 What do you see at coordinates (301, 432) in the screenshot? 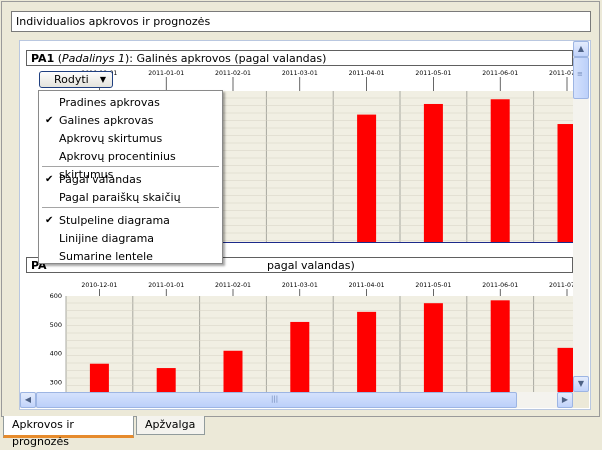
I see `bottom-tab-strip: Apkrovos ir prognozės Apžvalga` at bounding box center [301, 432].